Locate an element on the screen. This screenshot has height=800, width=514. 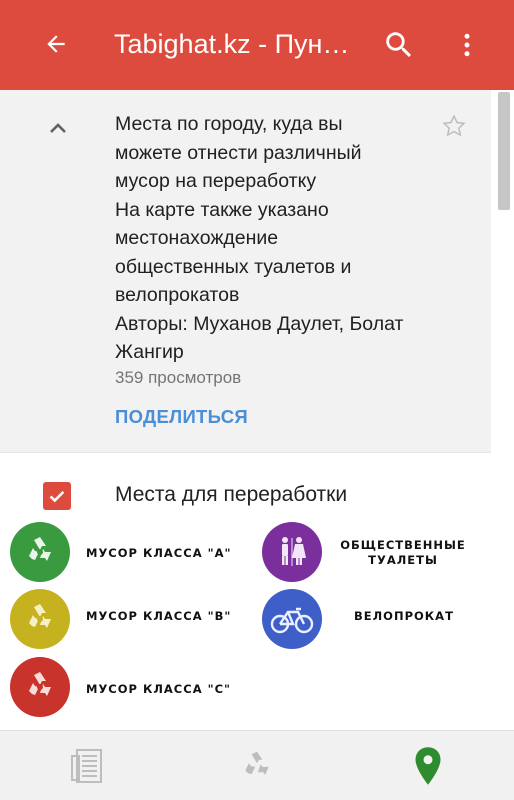
description-line: общественных туалетов и is located at coordinates (233, 266).